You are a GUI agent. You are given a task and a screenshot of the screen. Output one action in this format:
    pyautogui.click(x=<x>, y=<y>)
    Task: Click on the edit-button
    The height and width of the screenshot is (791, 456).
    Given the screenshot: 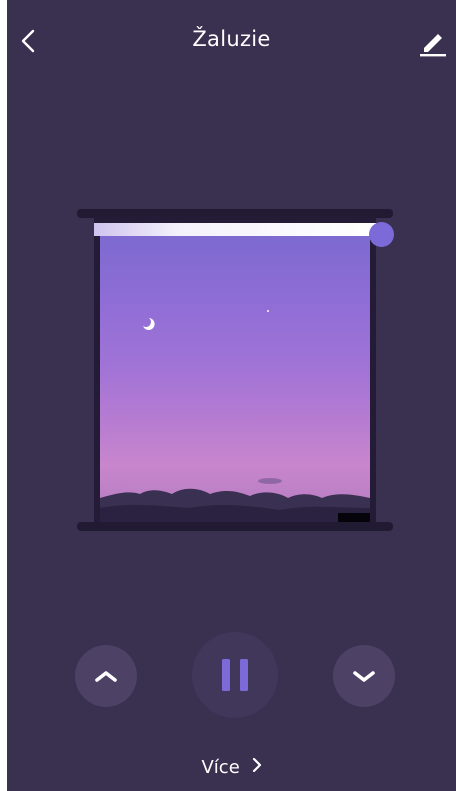 What is the action you would take?
    pyautogui.click(x=433, y=41)
    